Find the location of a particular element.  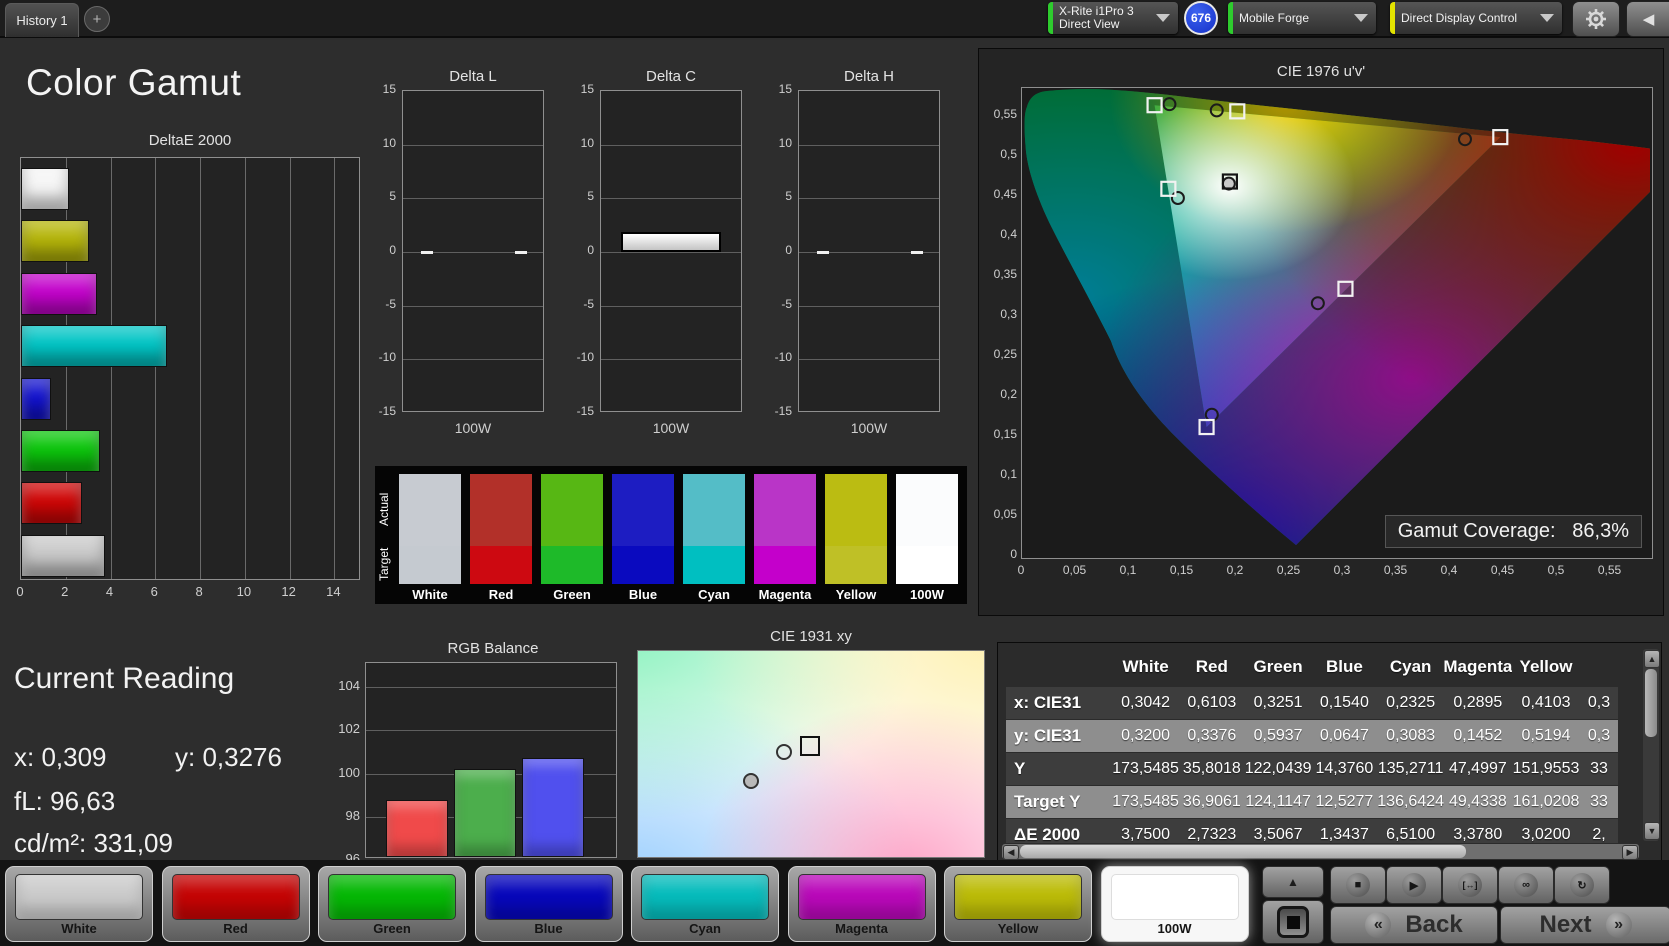

table-cell: 3,3780 is located at coordinates (1478, 834).